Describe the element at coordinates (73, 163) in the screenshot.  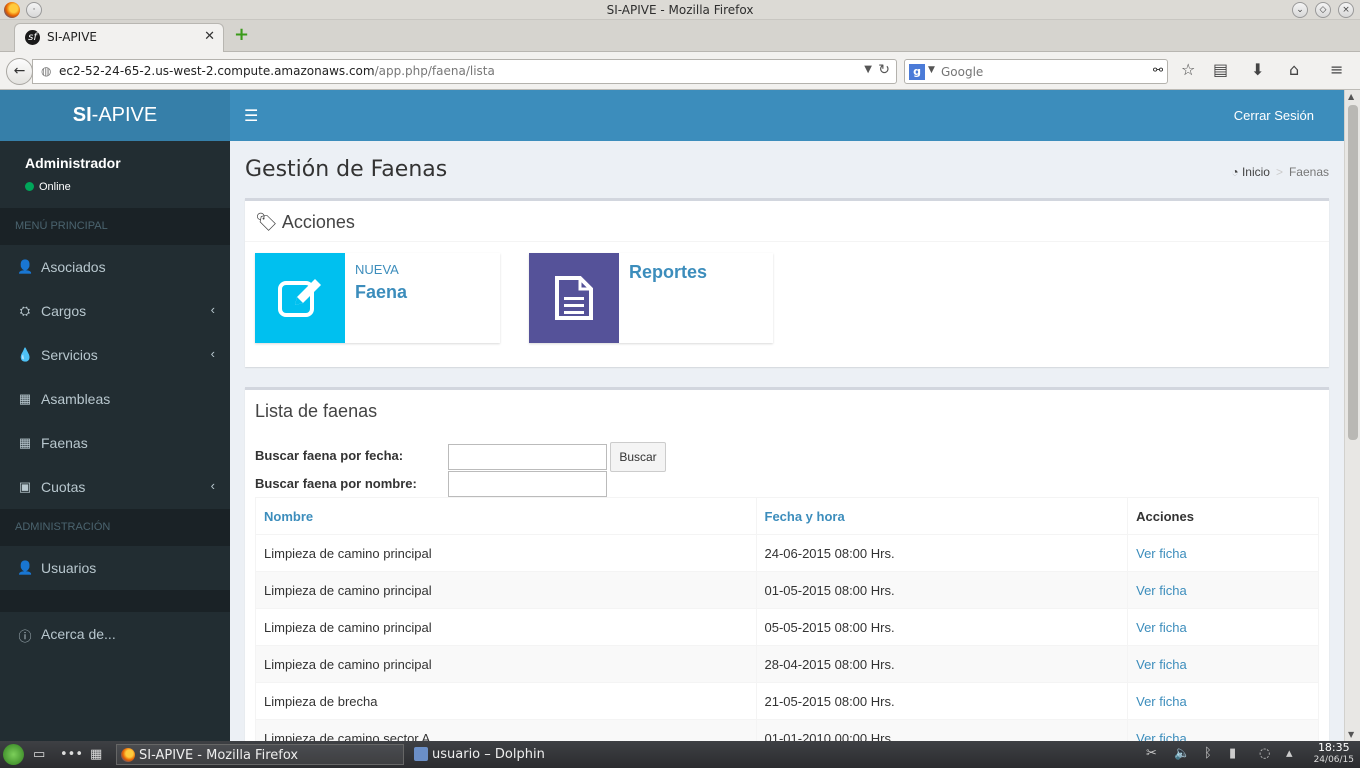
I see `user-name: Administrador` at that location.